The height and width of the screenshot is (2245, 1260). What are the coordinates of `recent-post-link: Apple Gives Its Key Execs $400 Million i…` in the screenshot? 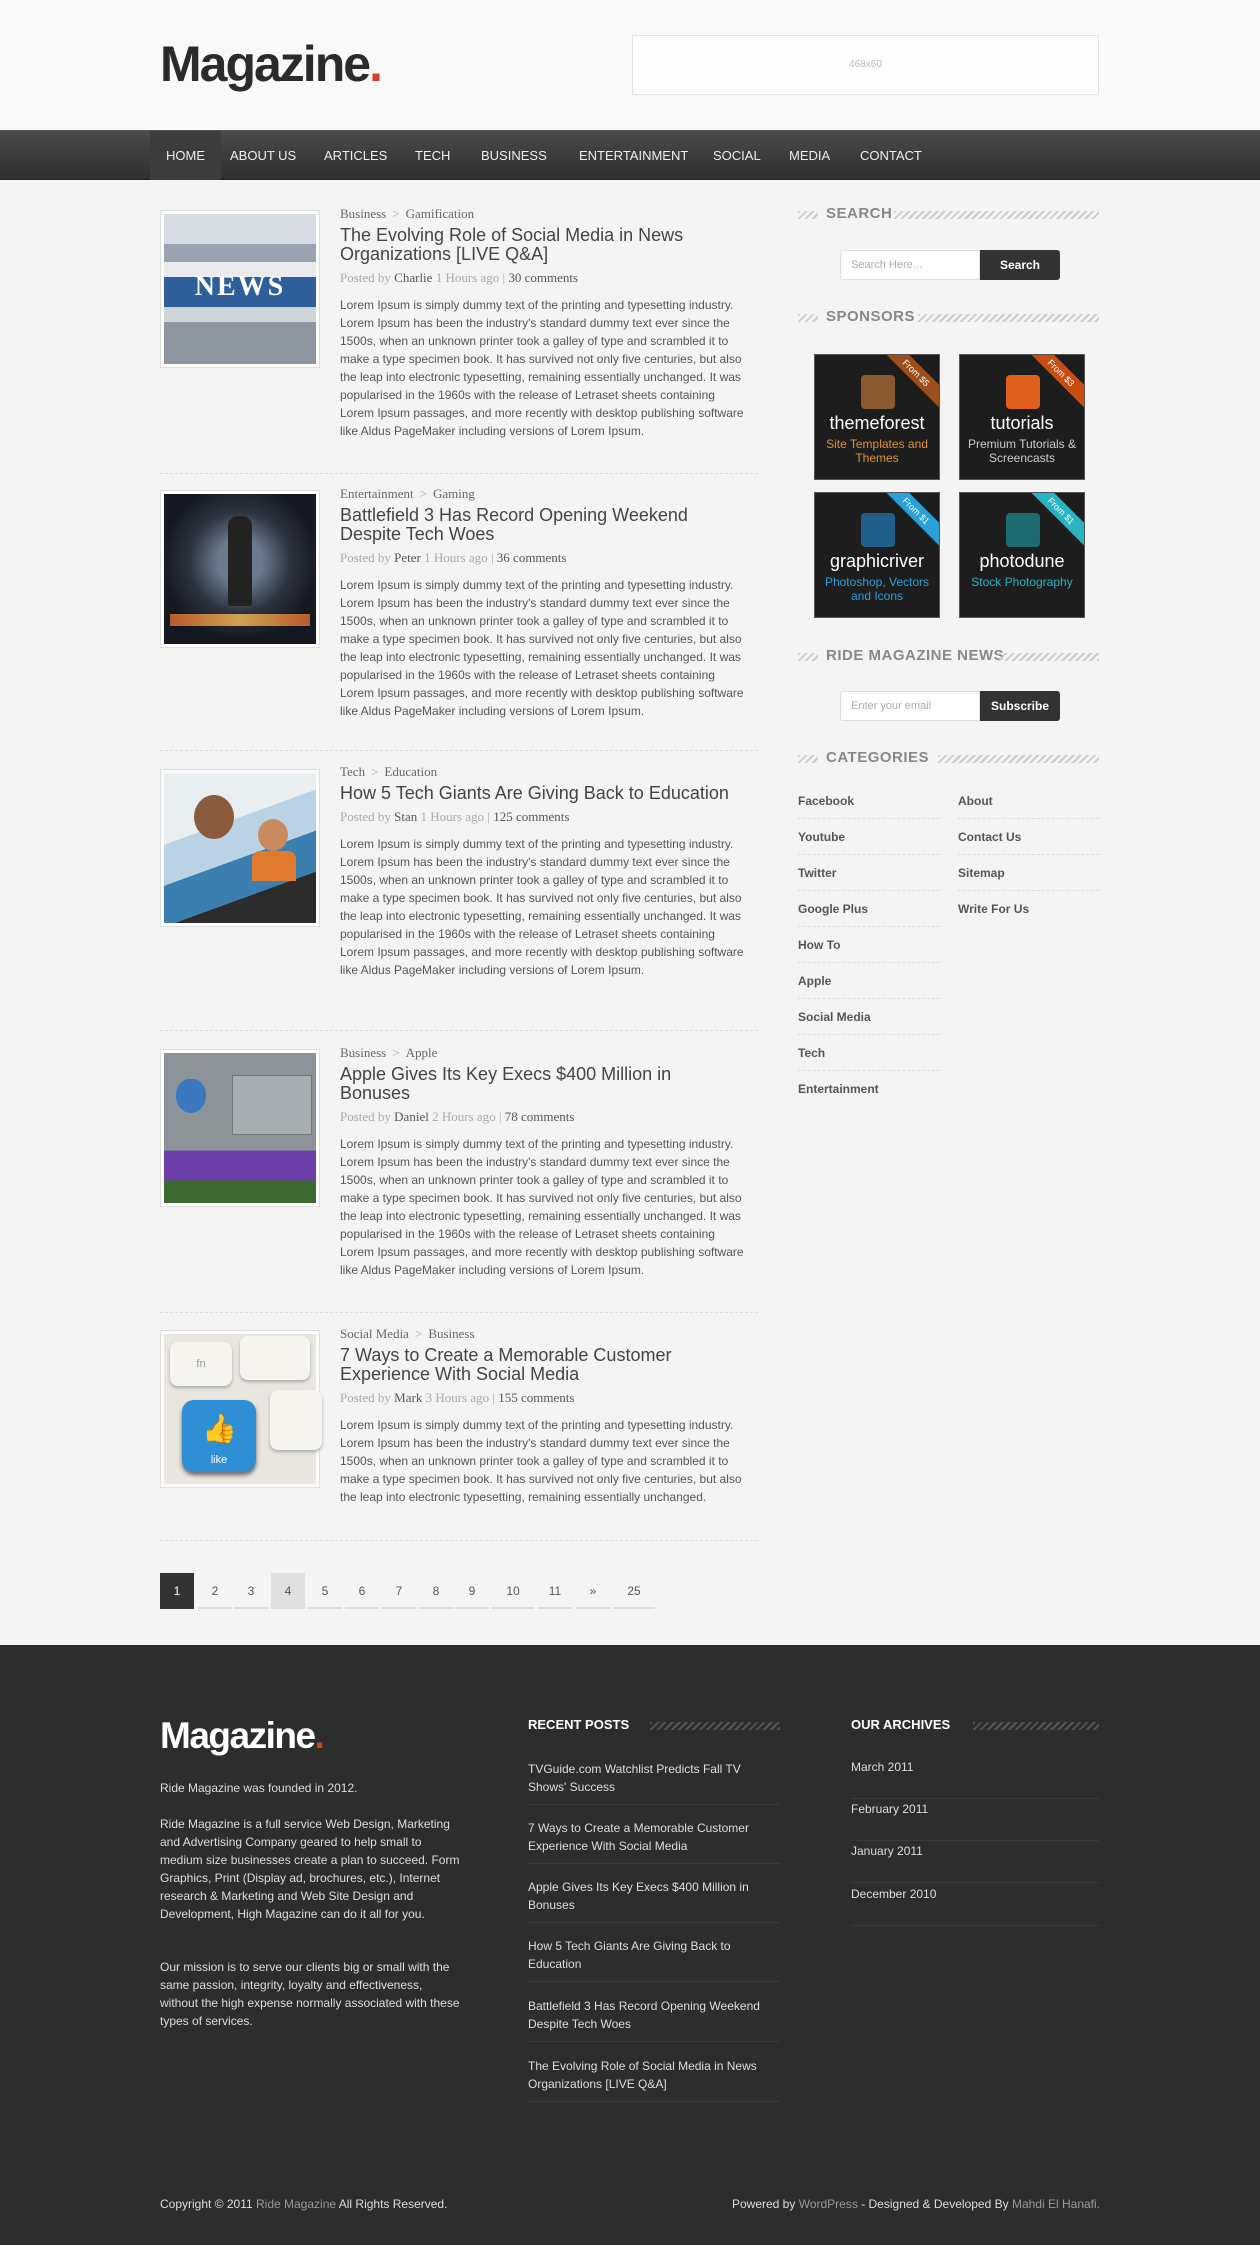 It's located at (654, 1900).